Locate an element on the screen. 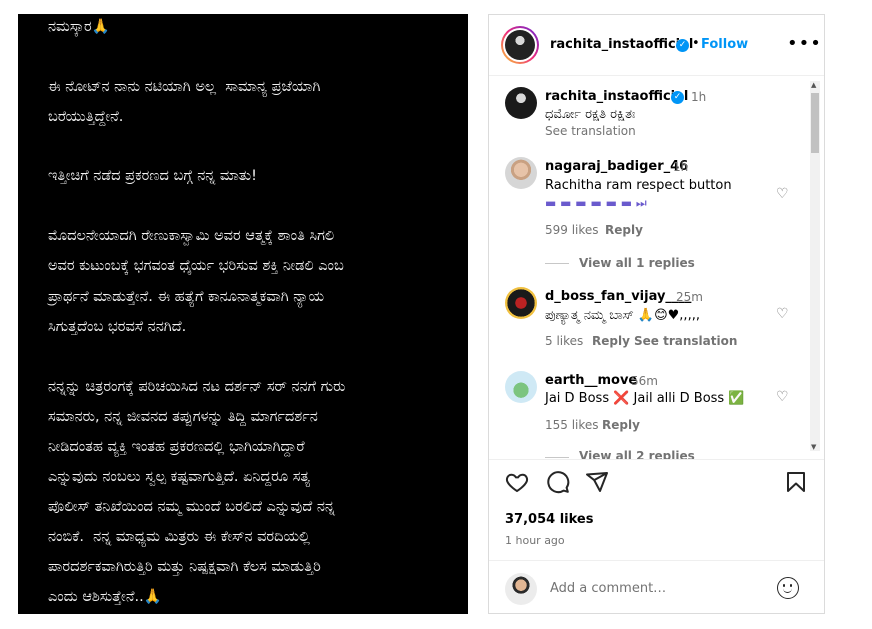 This screenshot has height=629, width=872. comment-text: ಪುಣ್ಯಾತ್ಮ ನಮ್ಮ ಬಾಸ್ 🙏😊♥,,,,, is located at coordinates (622, 315).